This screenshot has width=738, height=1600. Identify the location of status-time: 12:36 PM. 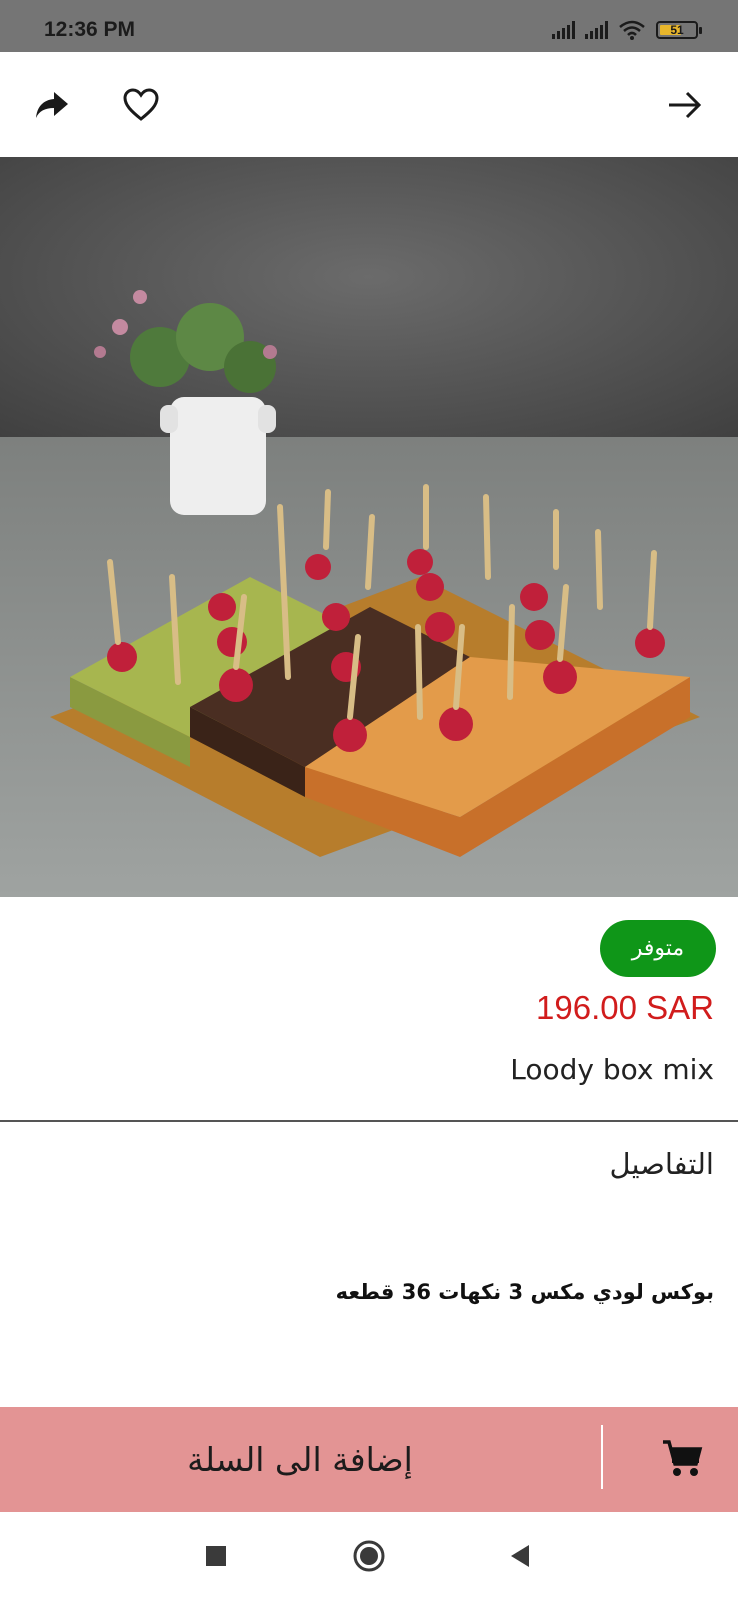
(90, 29).